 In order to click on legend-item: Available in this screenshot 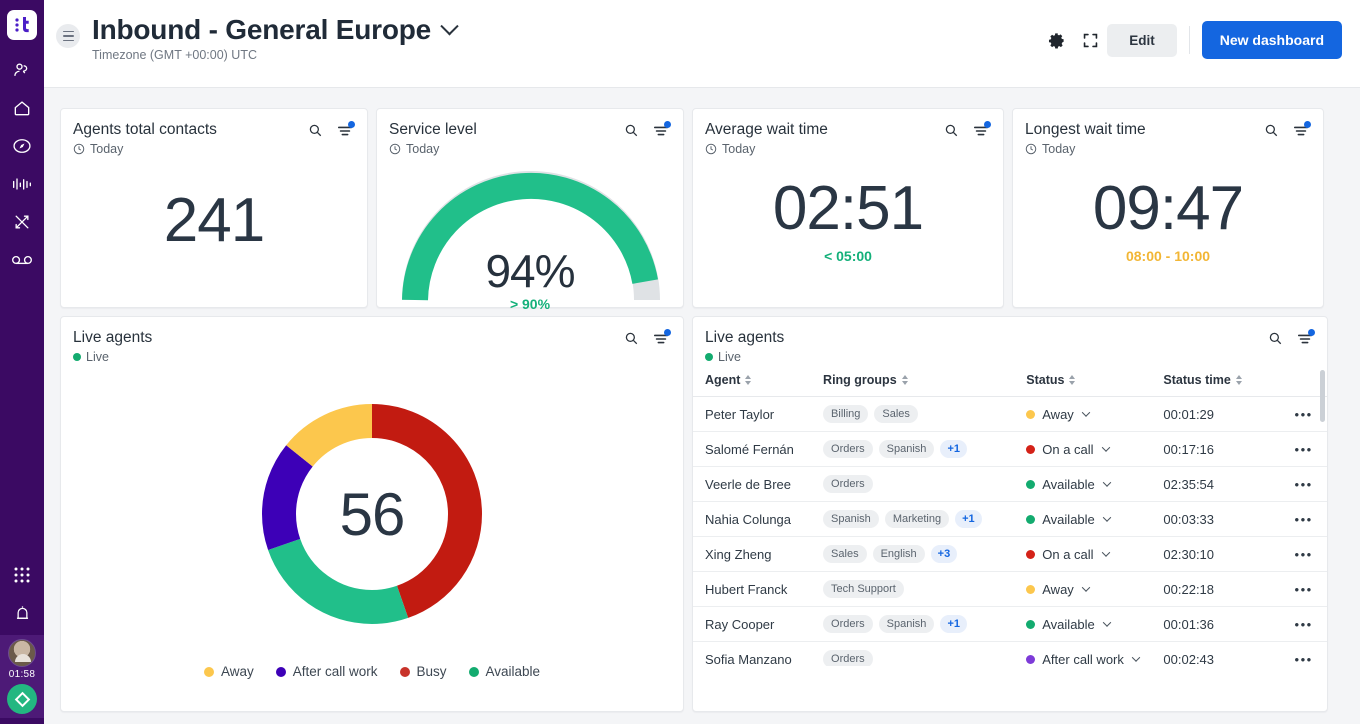, I will do `click(504, 671)`.